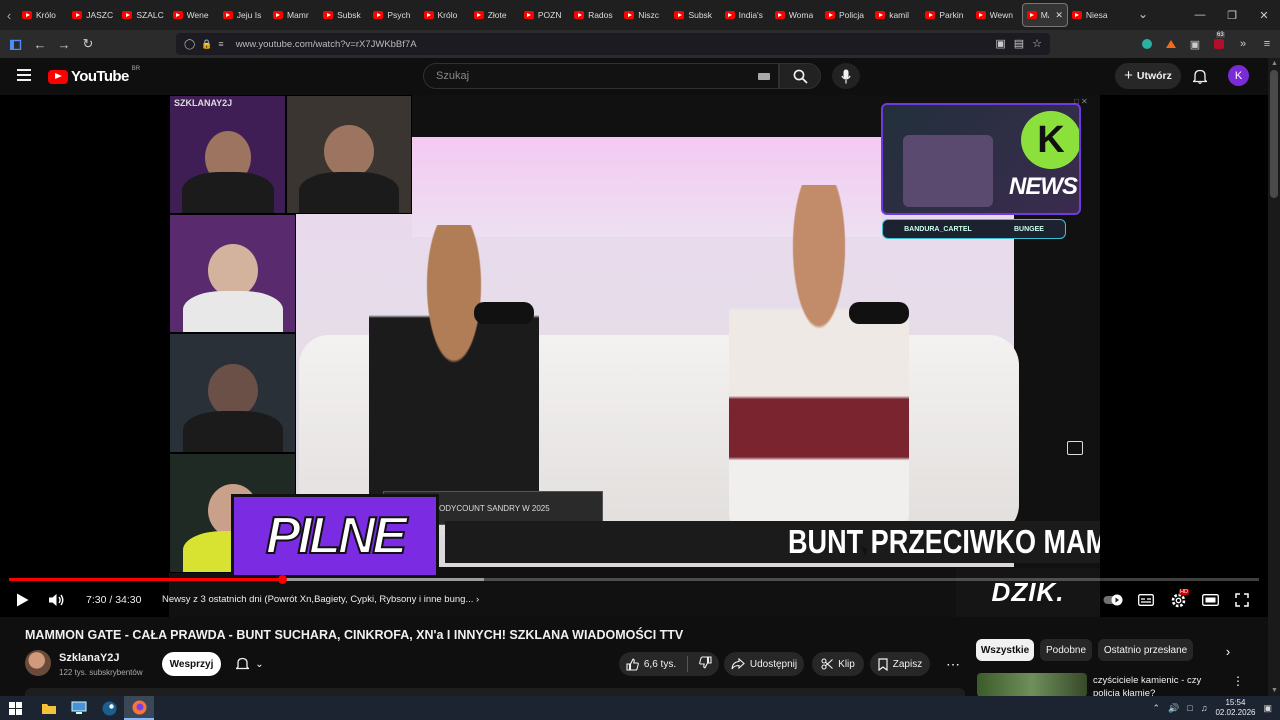 This screenshot has width=1280, height=720. I want to click on chip-recently-uploaded: Ostatnio przesłane, so click(1145, 650).